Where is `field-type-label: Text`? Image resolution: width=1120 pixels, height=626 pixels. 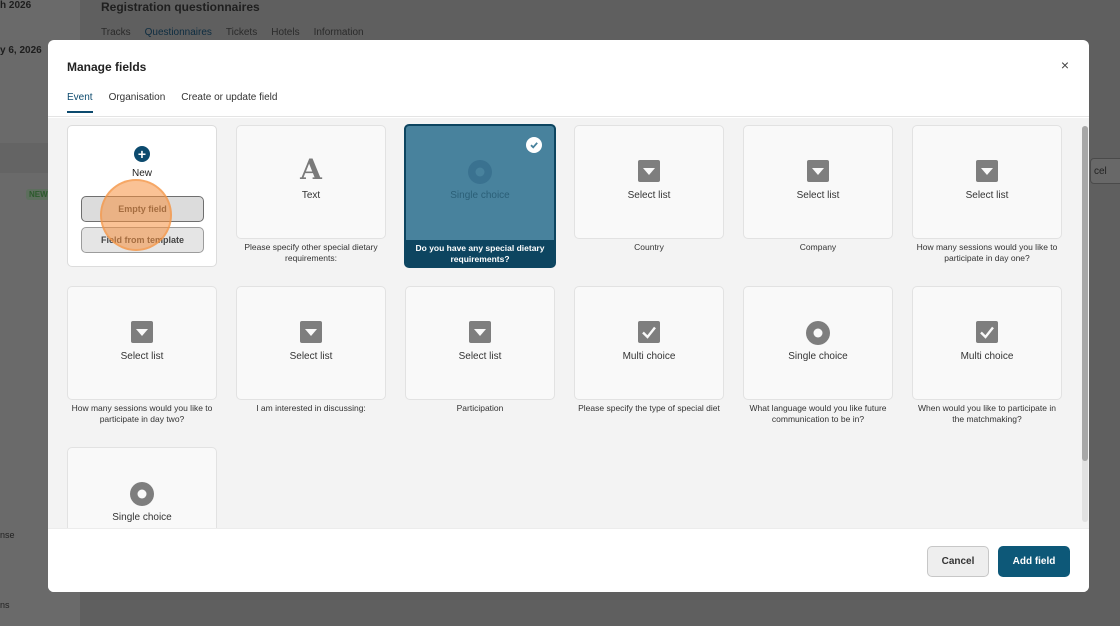 field-type-label: Text is located at coordinates (311, 195).